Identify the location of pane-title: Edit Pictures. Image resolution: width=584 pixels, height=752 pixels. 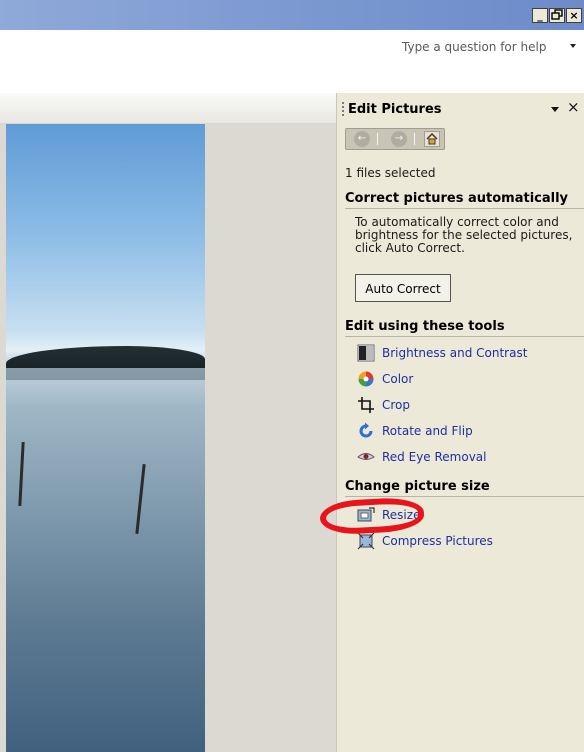
(395, 109).